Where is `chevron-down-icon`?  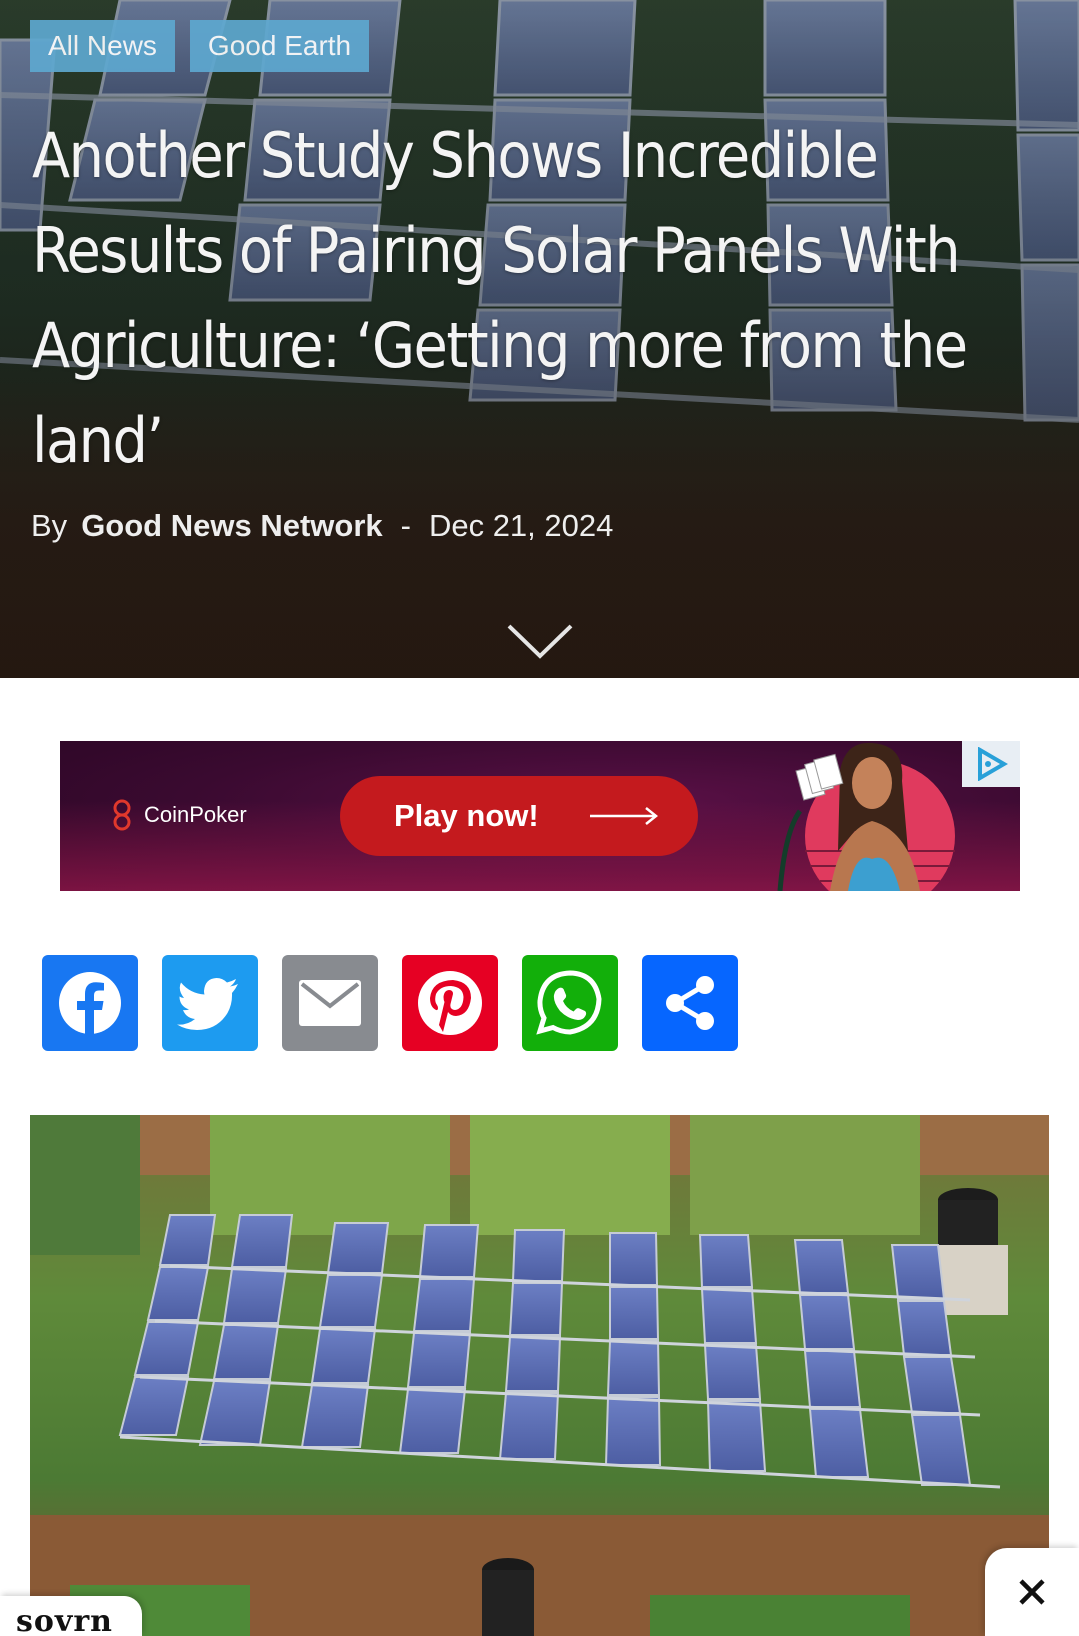 chevron-down-icon is located at coordinates (540, 642).